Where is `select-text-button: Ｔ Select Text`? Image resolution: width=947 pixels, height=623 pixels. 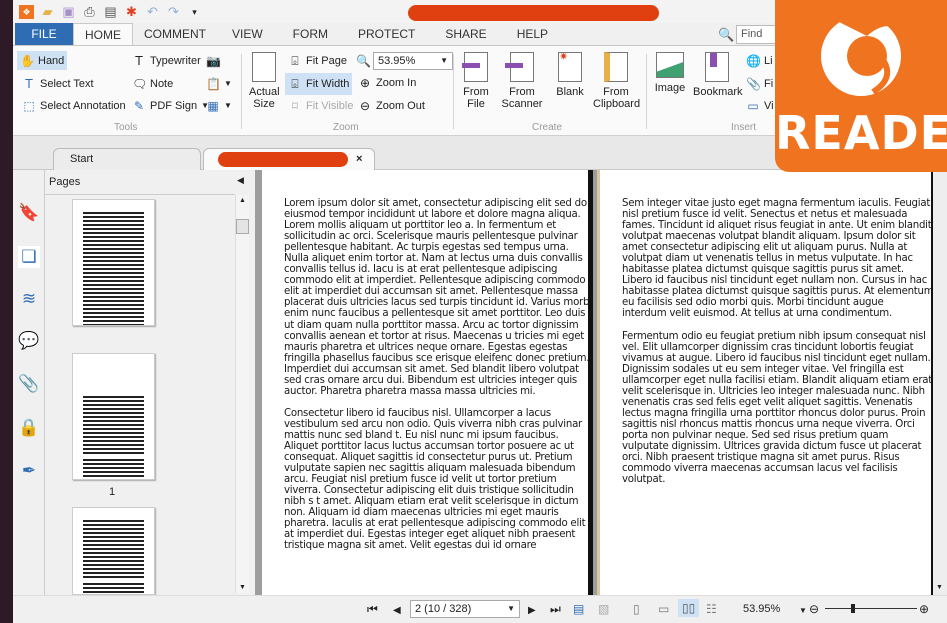
select-text-button: Ｔ Select Text is located at coordinates (58, 83).